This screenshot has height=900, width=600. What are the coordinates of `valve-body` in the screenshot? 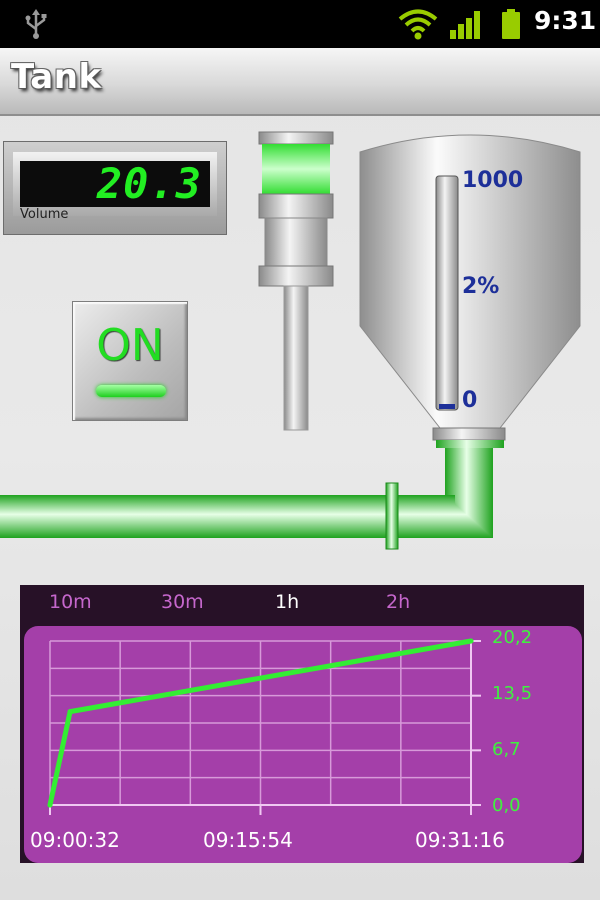 It's located at (296, 206).